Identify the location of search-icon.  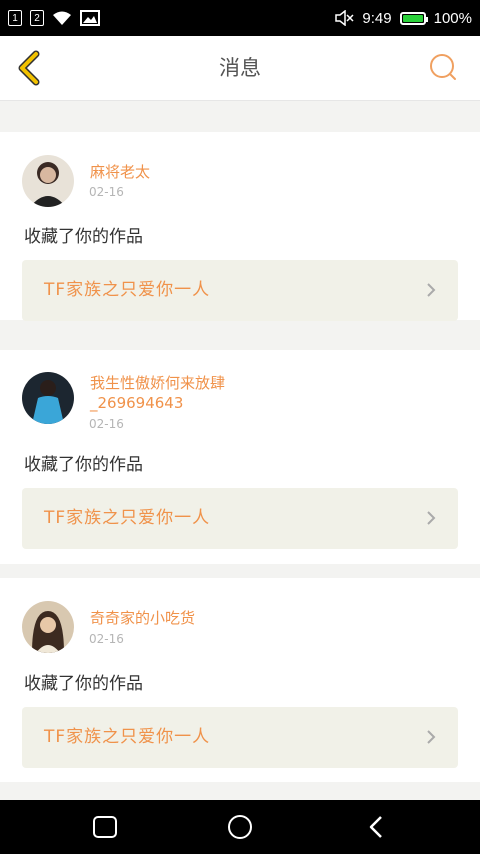
(443, 67).